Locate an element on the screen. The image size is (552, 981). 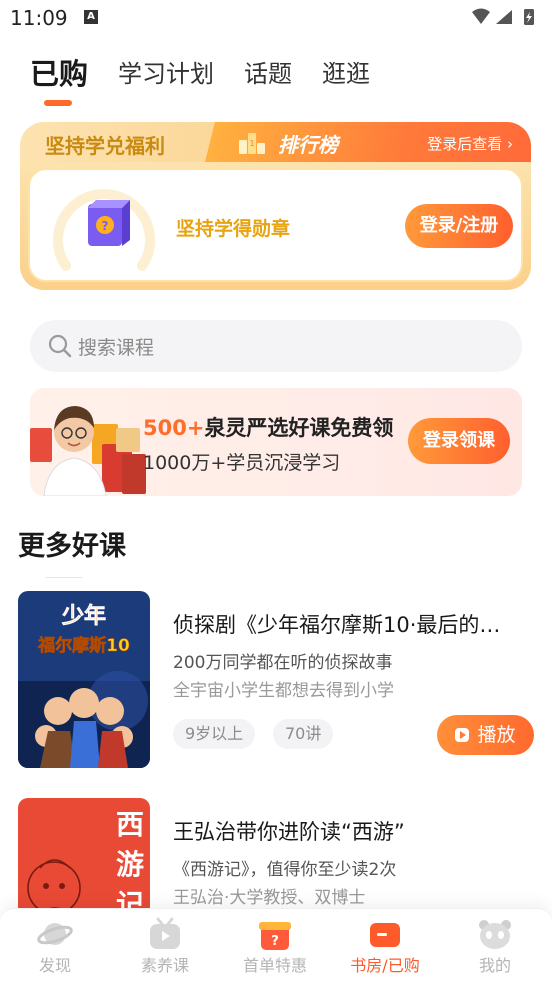
course-tag-lessons: 70讲 is located at coordinates (303, 734).